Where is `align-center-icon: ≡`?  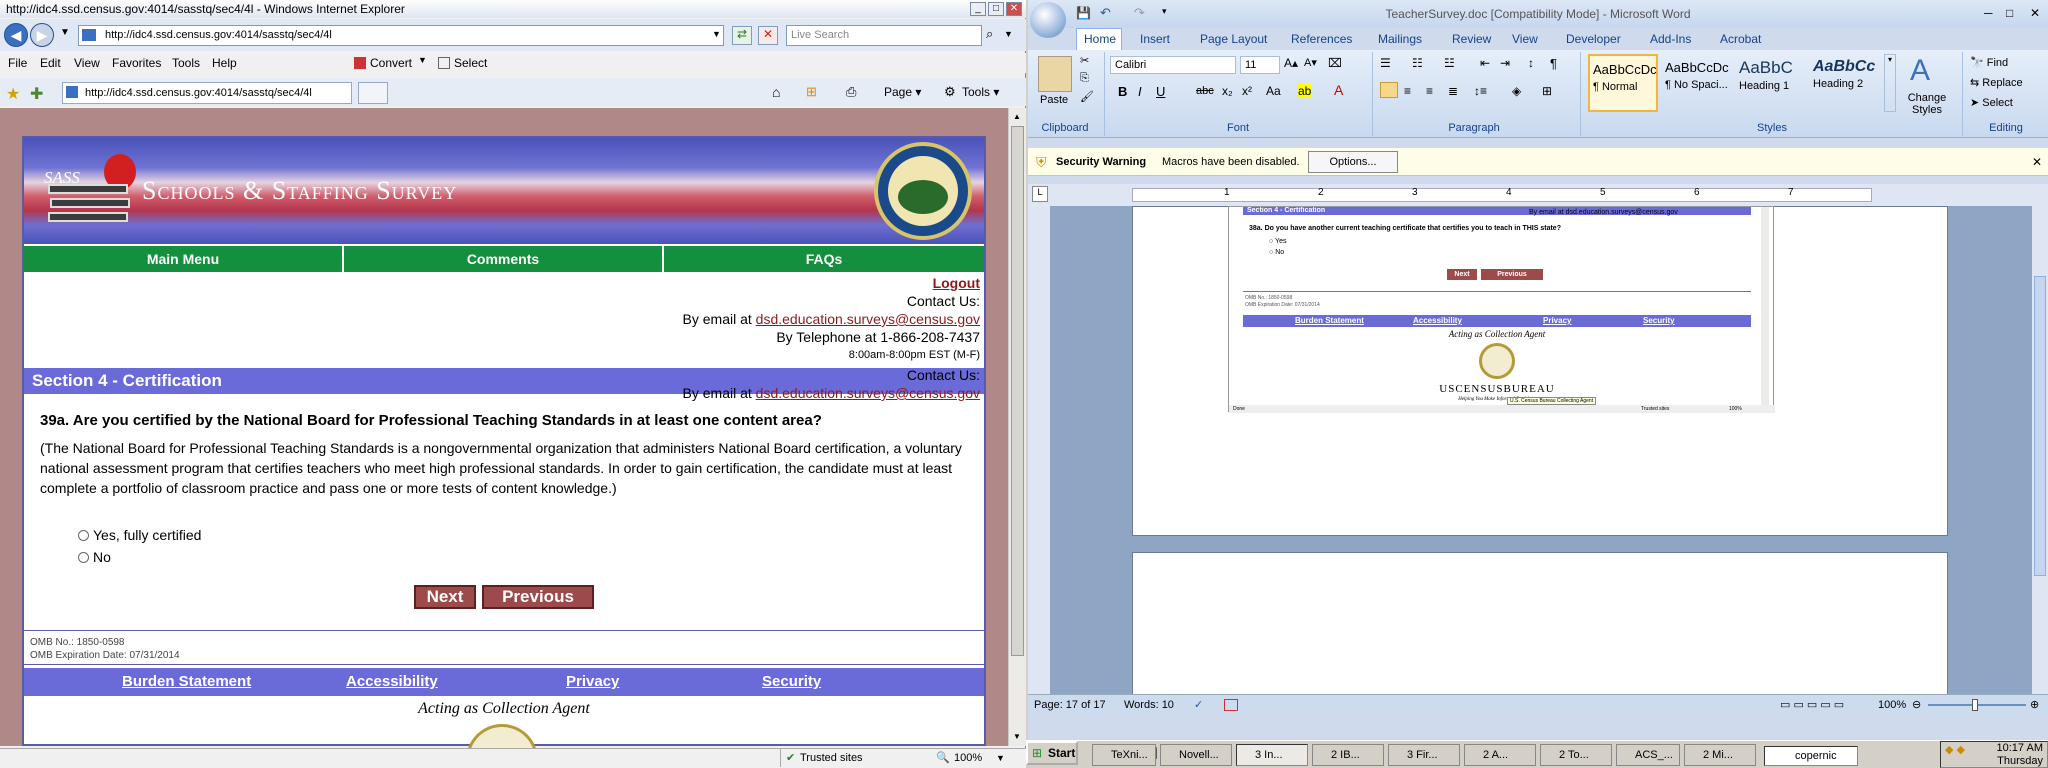
align-center-icon: ≡ is located at coordinates (1407, 91).